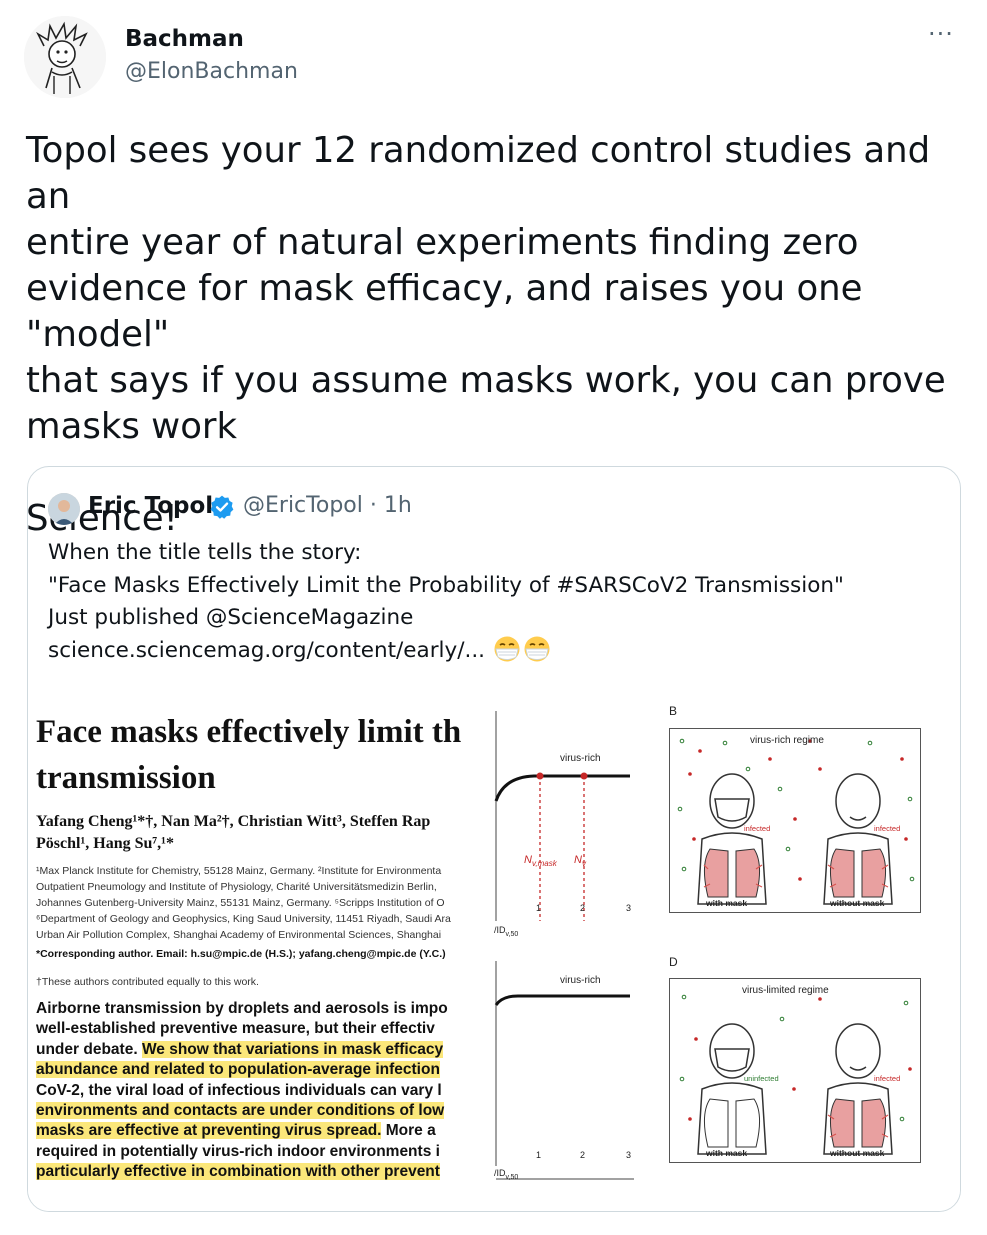  Describe the element at coordinates (761, 1078) in the screenshot. I see `svg-text: uninfected` at that location.